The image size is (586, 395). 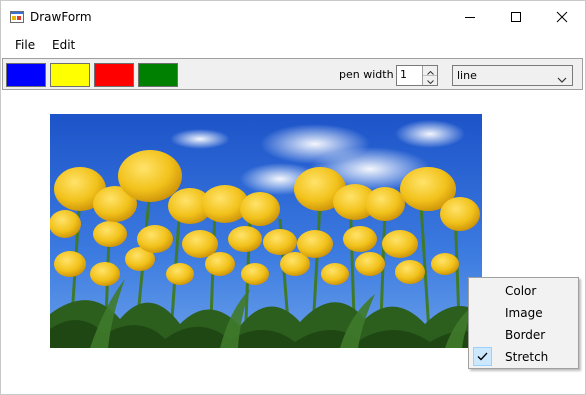 I want to click on color-swatch-red, so click(x=114, y=75).